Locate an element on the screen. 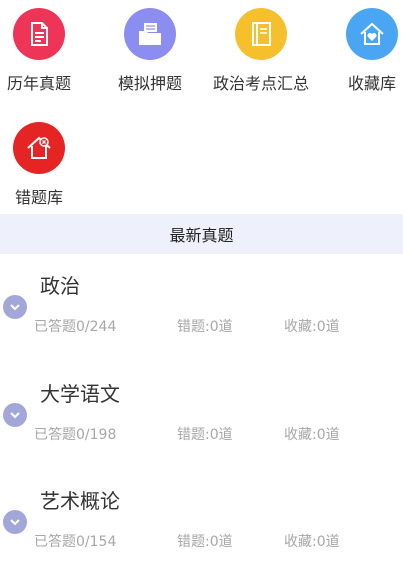  section-title: 最新真题 is located at coordinates (201, 235).